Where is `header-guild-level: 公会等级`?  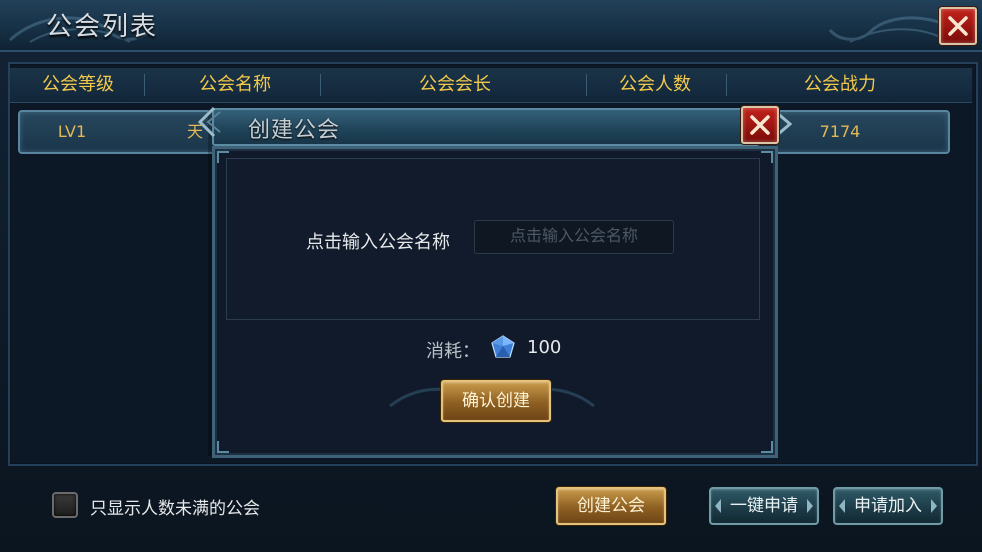
header-guild-level: 公会等级 is located at coordinates (78, 84).